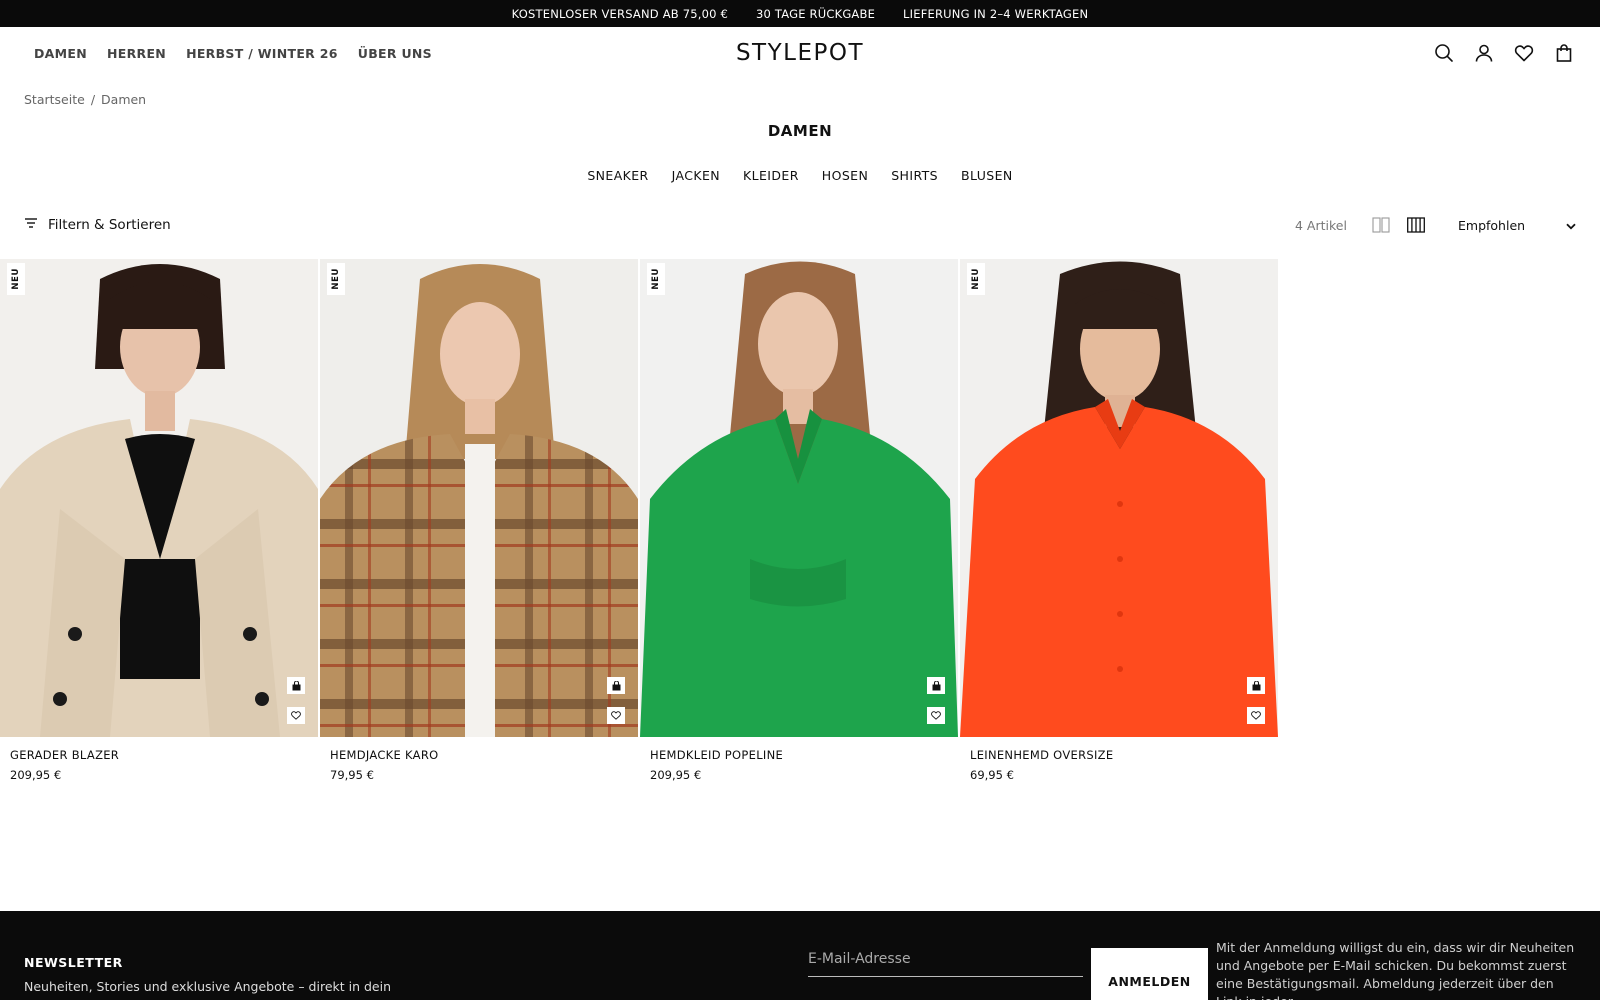  I want to click on grid-two-column-icon, so click(1381, 225).